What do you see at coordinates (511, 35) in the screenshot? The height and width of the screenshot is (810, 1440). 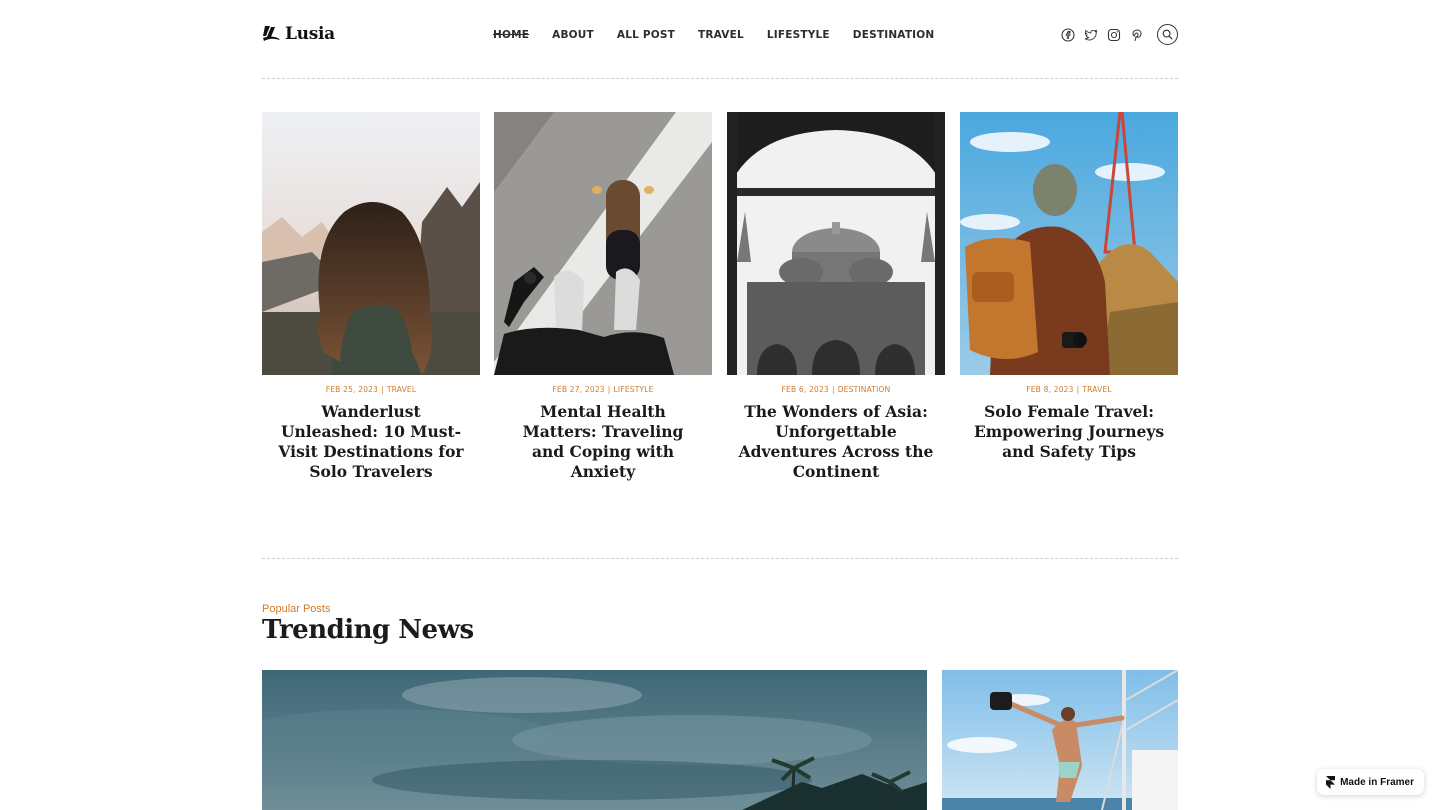 I see `nav-item-home: HOME` at bounding box center [511, 35].